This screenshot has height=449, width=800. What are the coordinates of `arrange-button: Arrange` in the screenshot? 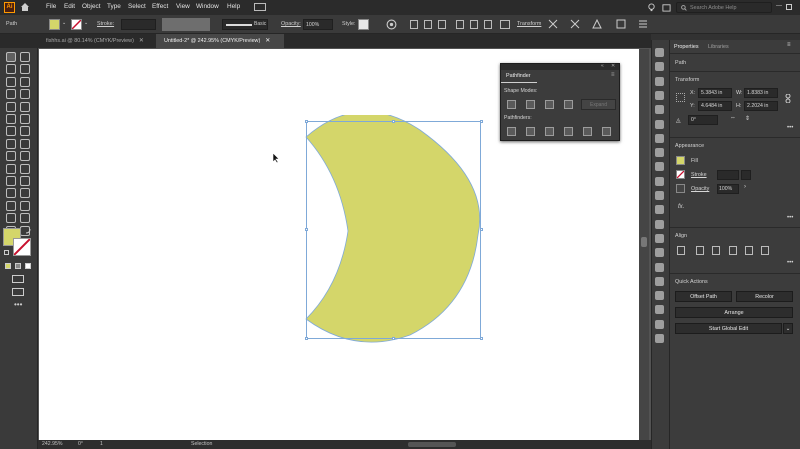 It's located at (734, 312).